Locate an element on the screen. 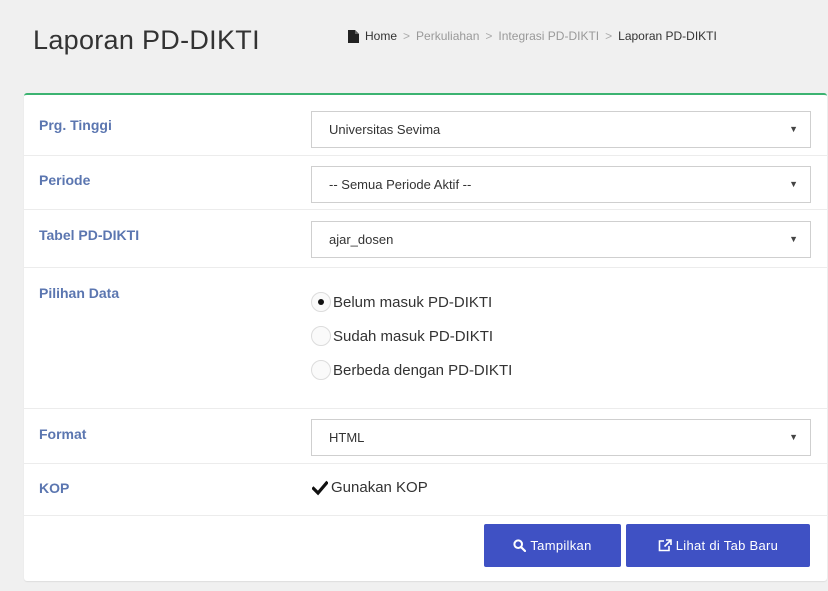  search-icon is located at coordinates (520, 545).